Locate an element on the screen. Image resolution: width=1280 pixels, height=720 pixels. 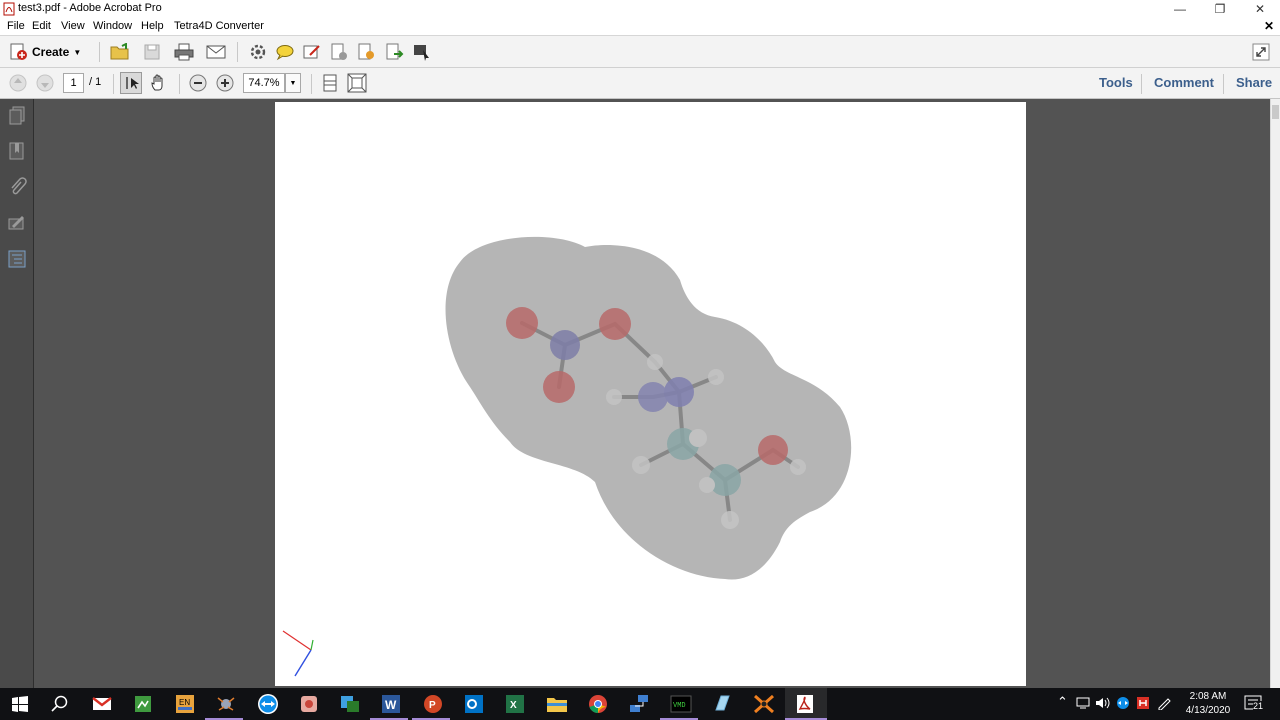
delete-pages-button is located at coordinates (339, 52).